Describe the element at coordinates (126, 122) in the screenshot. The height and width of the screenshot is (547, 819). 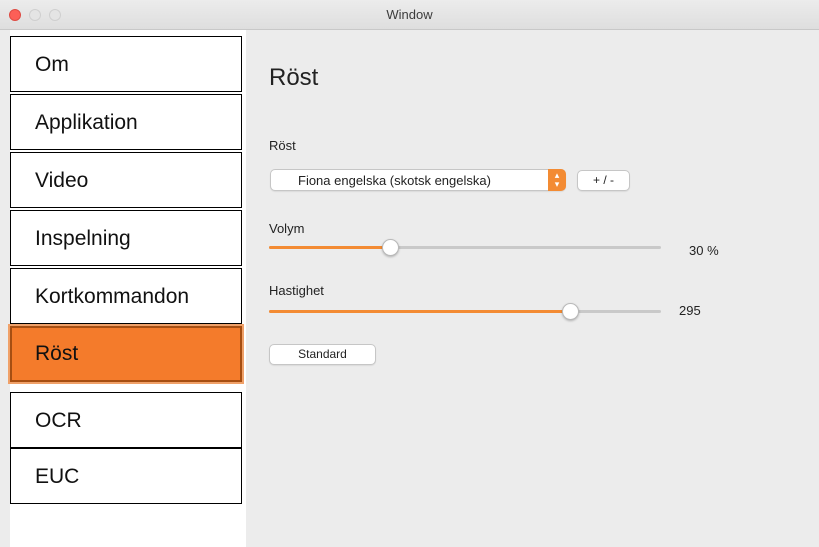
I see `sidebar-item-applikation: Applikation` at that location.